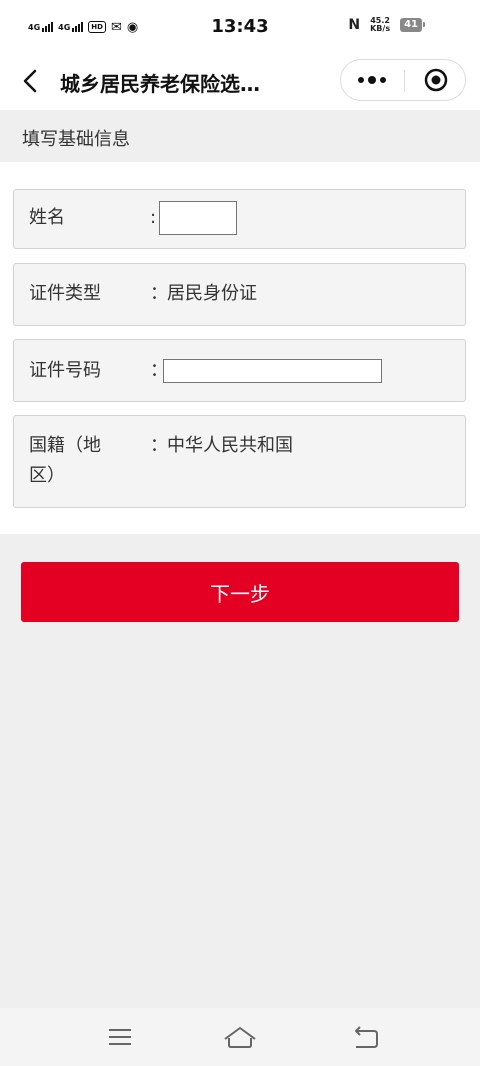 The width and height of the screenshot is (480, 1066). Describe the element at coordinates (366, 1037) in the screenshot. I see `back-nav-icon` at that location.